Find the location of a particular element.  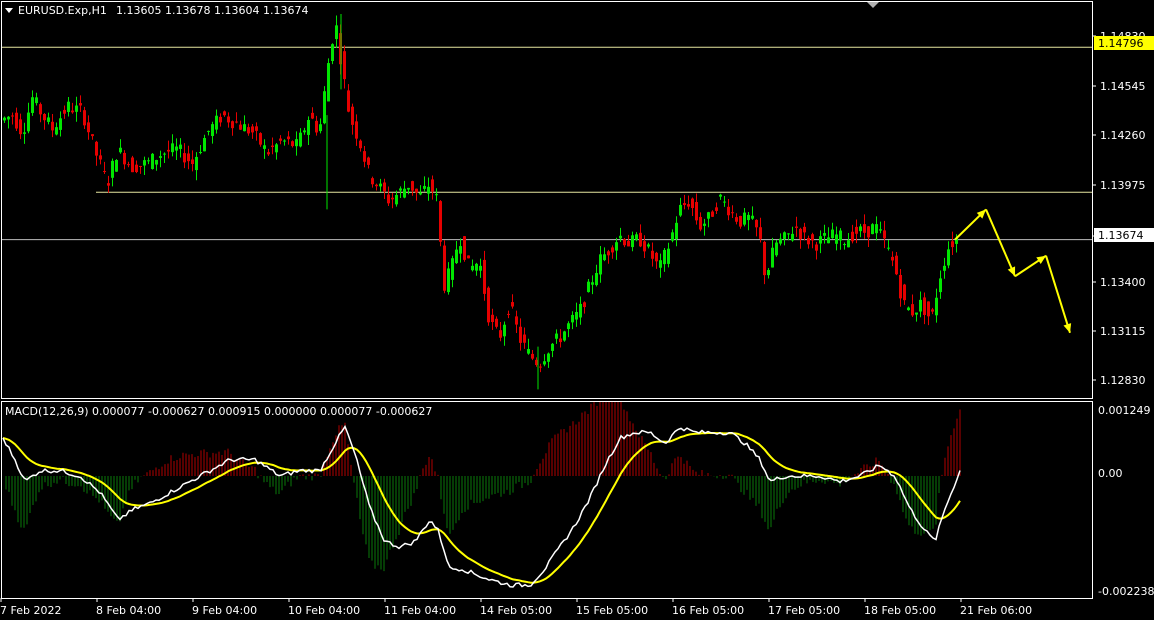

chart-menu-triangle-icon is located at coordinates (9, 10).